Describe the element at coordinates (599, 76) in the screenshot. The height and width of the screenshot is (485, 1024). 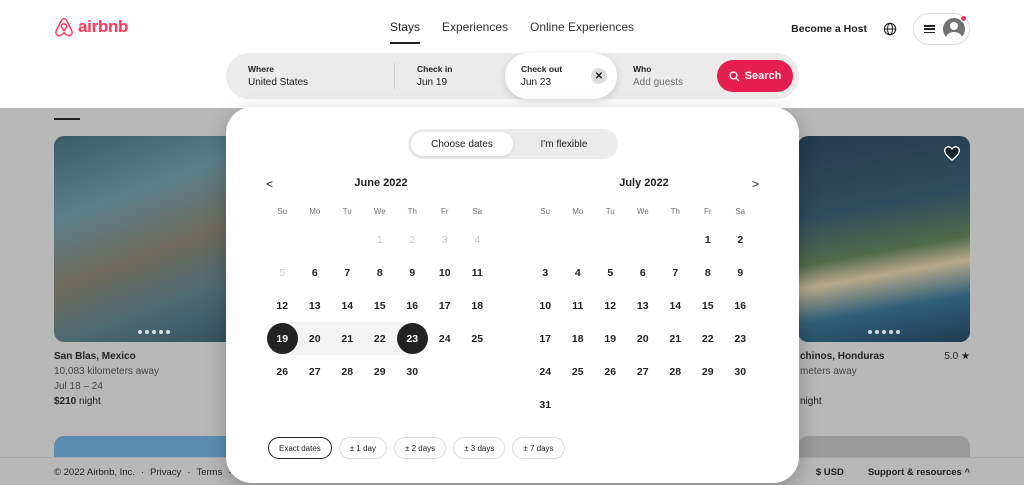
I see `clear-dates-button: ✕` at that location.